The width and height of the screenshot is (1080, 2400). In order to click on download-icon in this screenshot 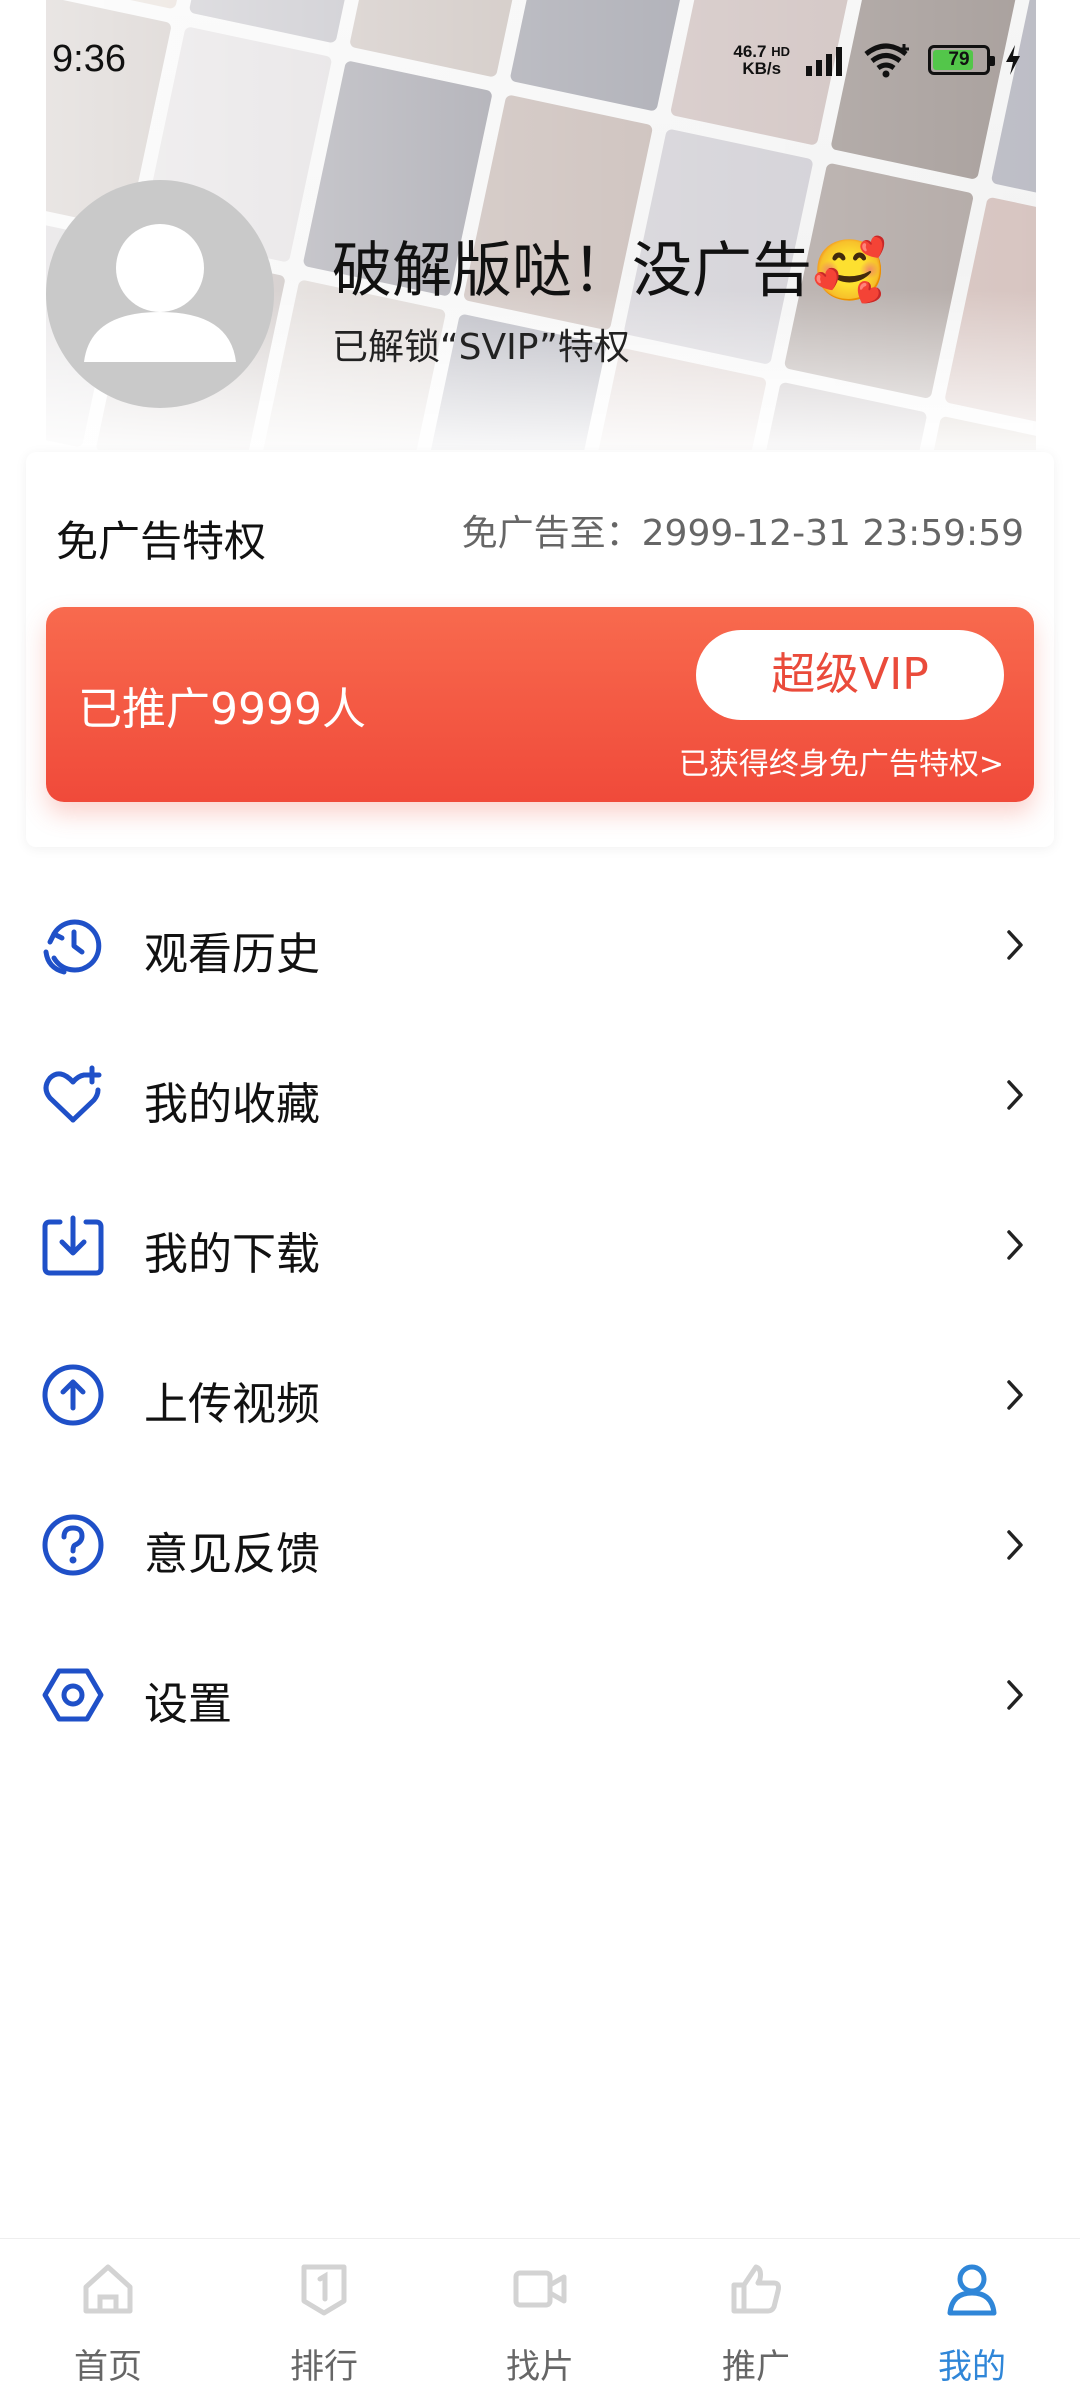, I will do `click(73, 1245)`.